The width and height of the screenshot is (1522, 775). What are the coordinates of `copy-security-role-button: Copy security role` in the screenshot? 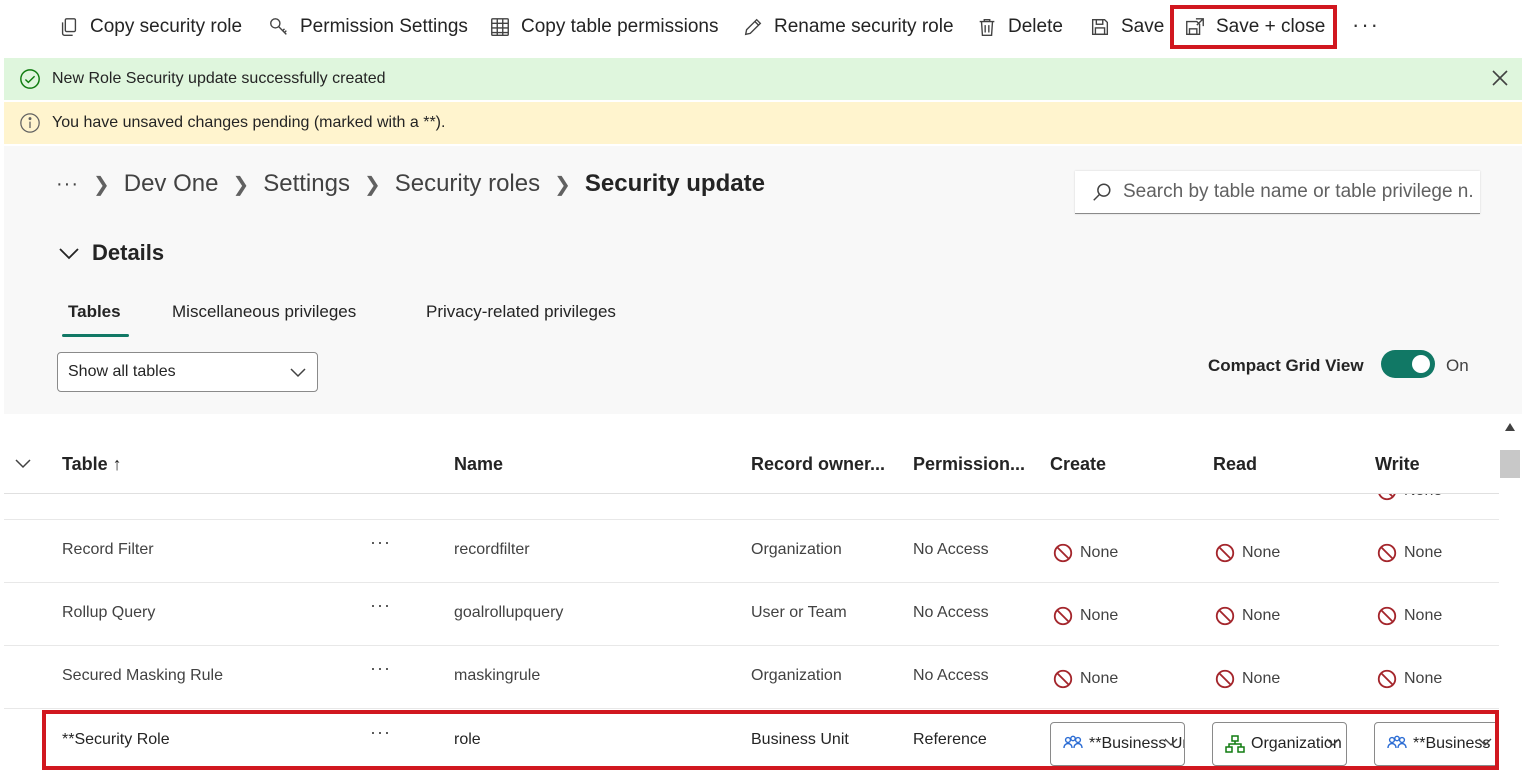 It's located at (150, 27).